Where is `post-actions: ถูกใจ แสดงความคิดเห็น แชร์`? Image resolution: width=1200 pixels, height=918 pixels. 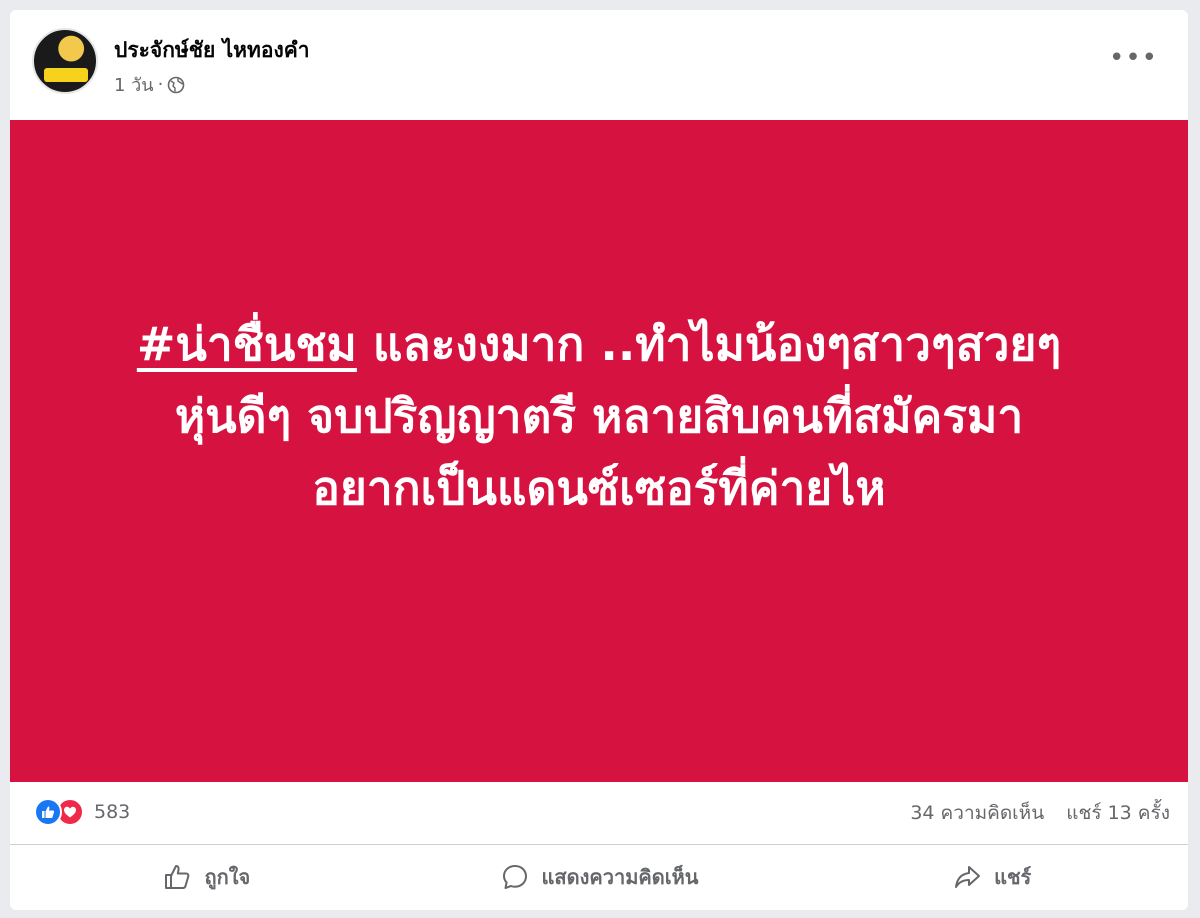 post-actions: ถูกใจ แสดงความคิดเห็น แชร์ is located at coordinates (599, 877).